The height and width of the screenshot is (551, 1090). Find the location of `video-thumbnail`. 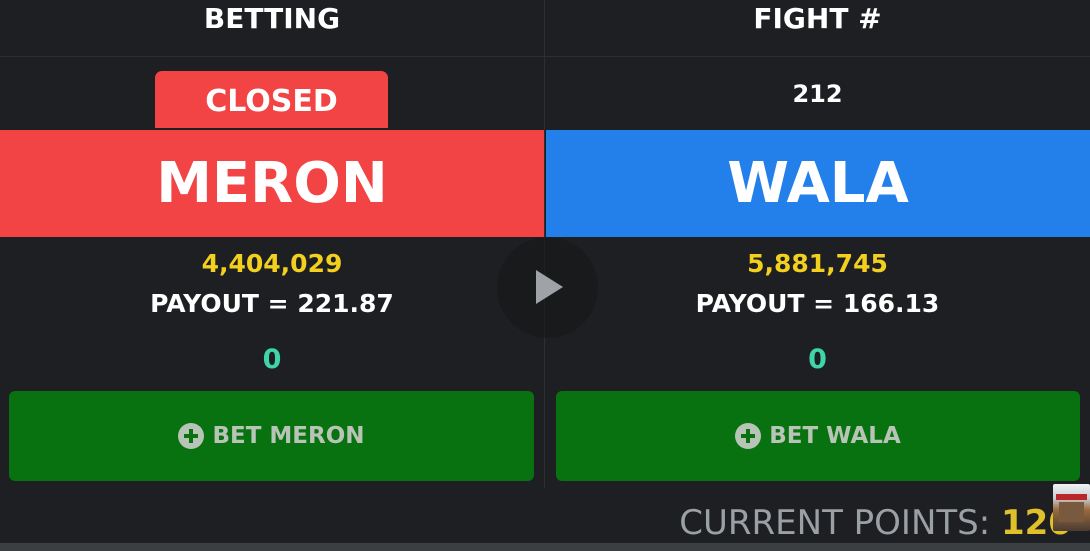

video-thumbnail is located at coordinates (1071, 507).